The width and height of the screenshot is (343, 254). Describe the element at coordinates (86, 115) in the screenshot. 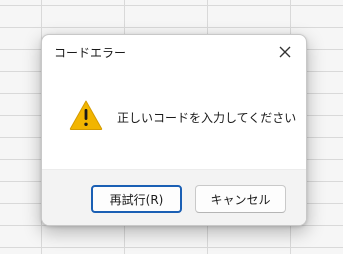

I see `warning-icon` at that location.